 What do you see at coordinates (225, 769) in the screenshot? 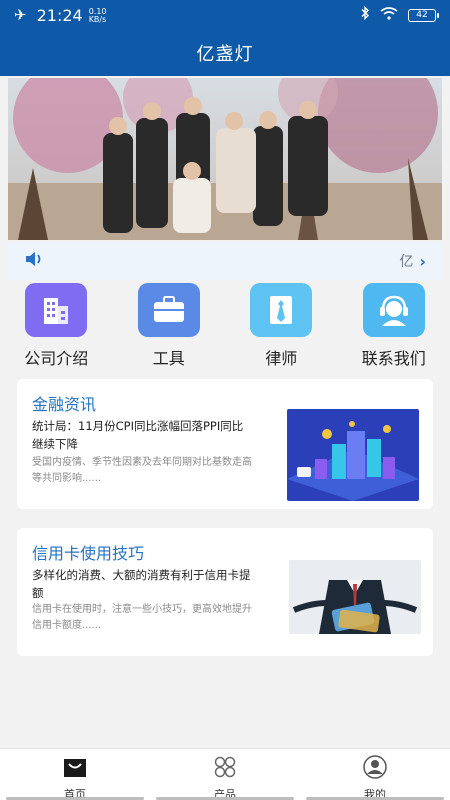
I see `grid-icon` at bounding box center [225, 769].